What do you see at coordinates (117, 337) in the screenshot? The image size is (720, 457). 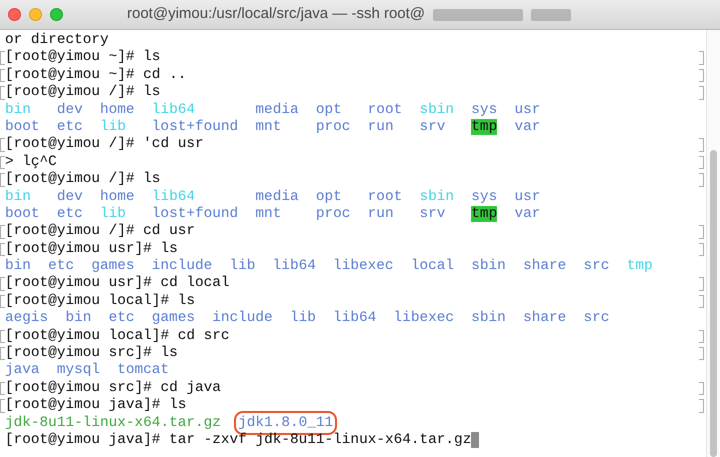 I see `terminal-line: [root@yimou local]# cd src` at bounding box center [117, 337].